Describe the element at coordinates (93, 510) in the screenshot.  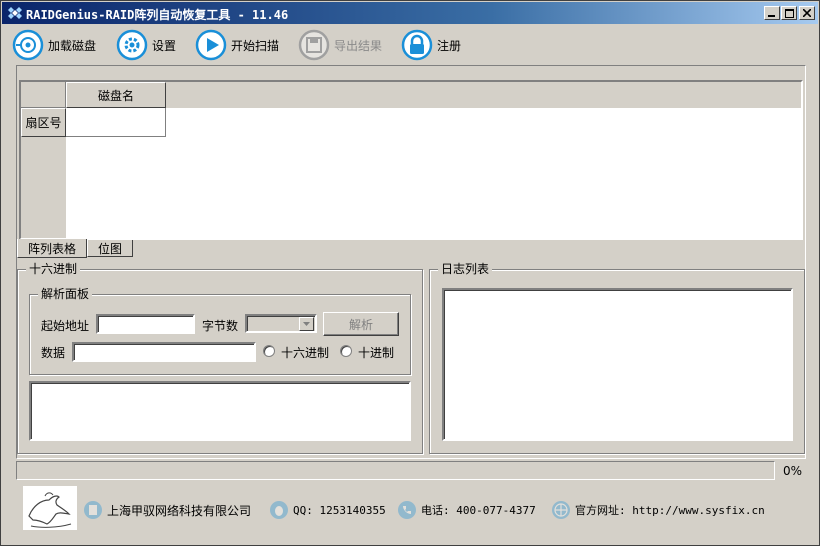
I see `building-icon` at that location.